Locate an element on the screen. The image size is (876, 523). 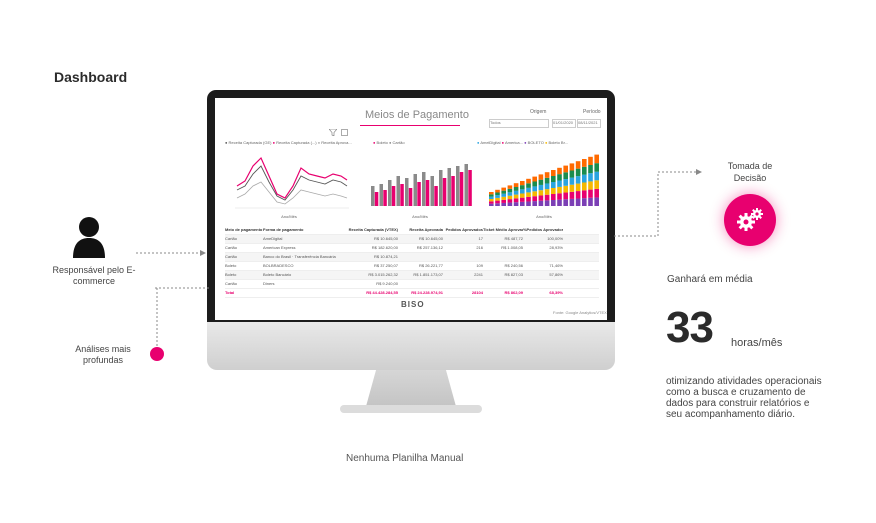
table-cell: R$ 37.250,07 is located at coordinates (385, 265).